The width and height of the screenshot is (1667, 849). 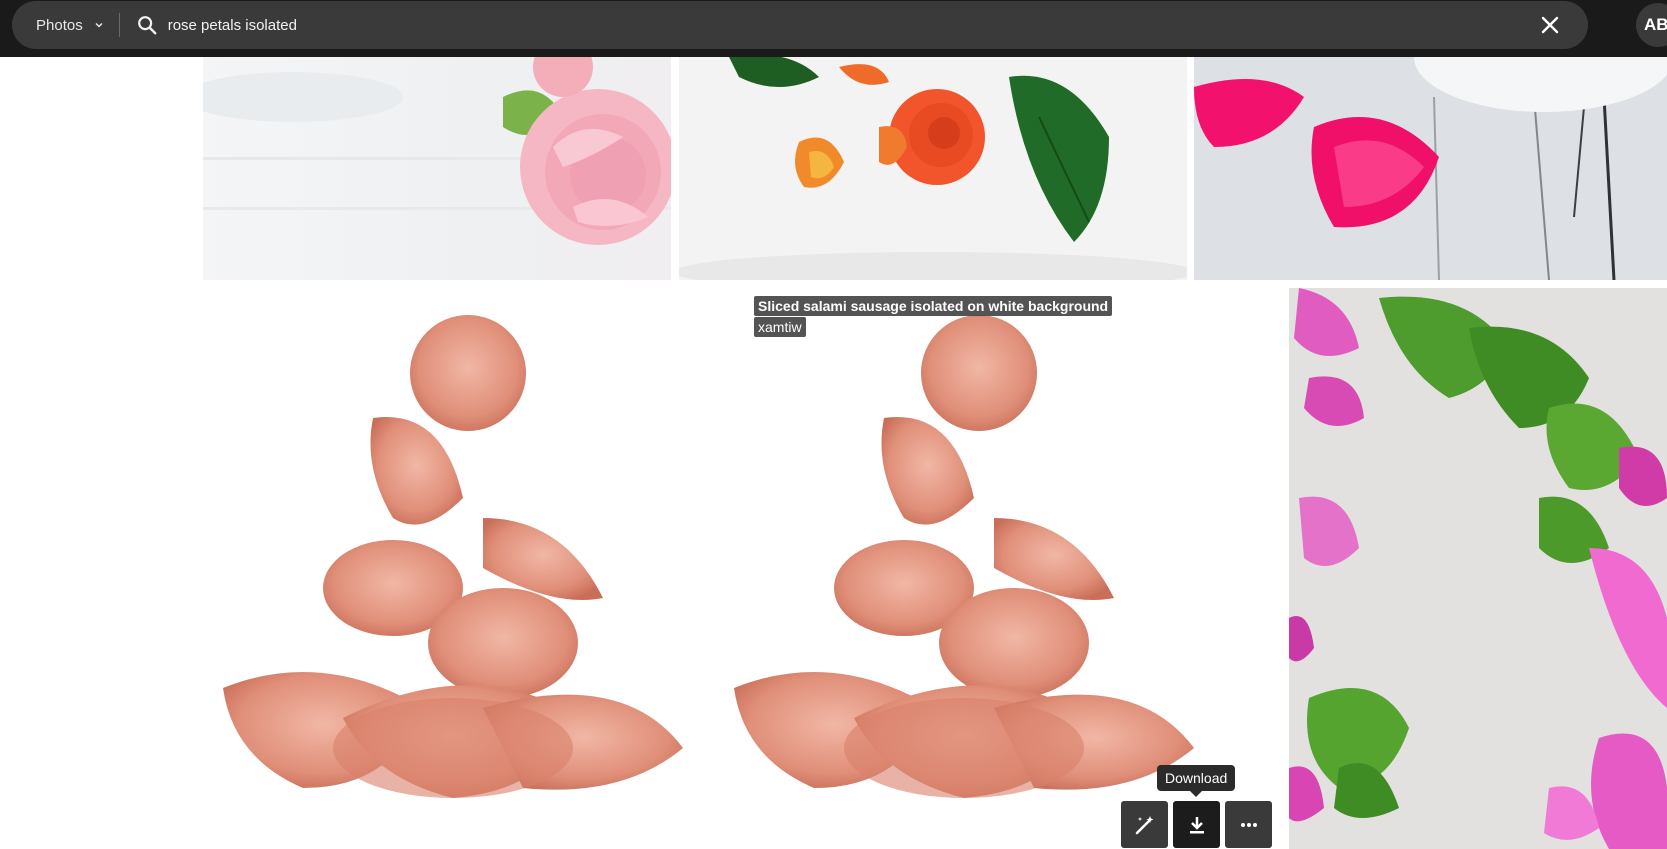 I want to click on search-icon, so click(x=147, y=25).